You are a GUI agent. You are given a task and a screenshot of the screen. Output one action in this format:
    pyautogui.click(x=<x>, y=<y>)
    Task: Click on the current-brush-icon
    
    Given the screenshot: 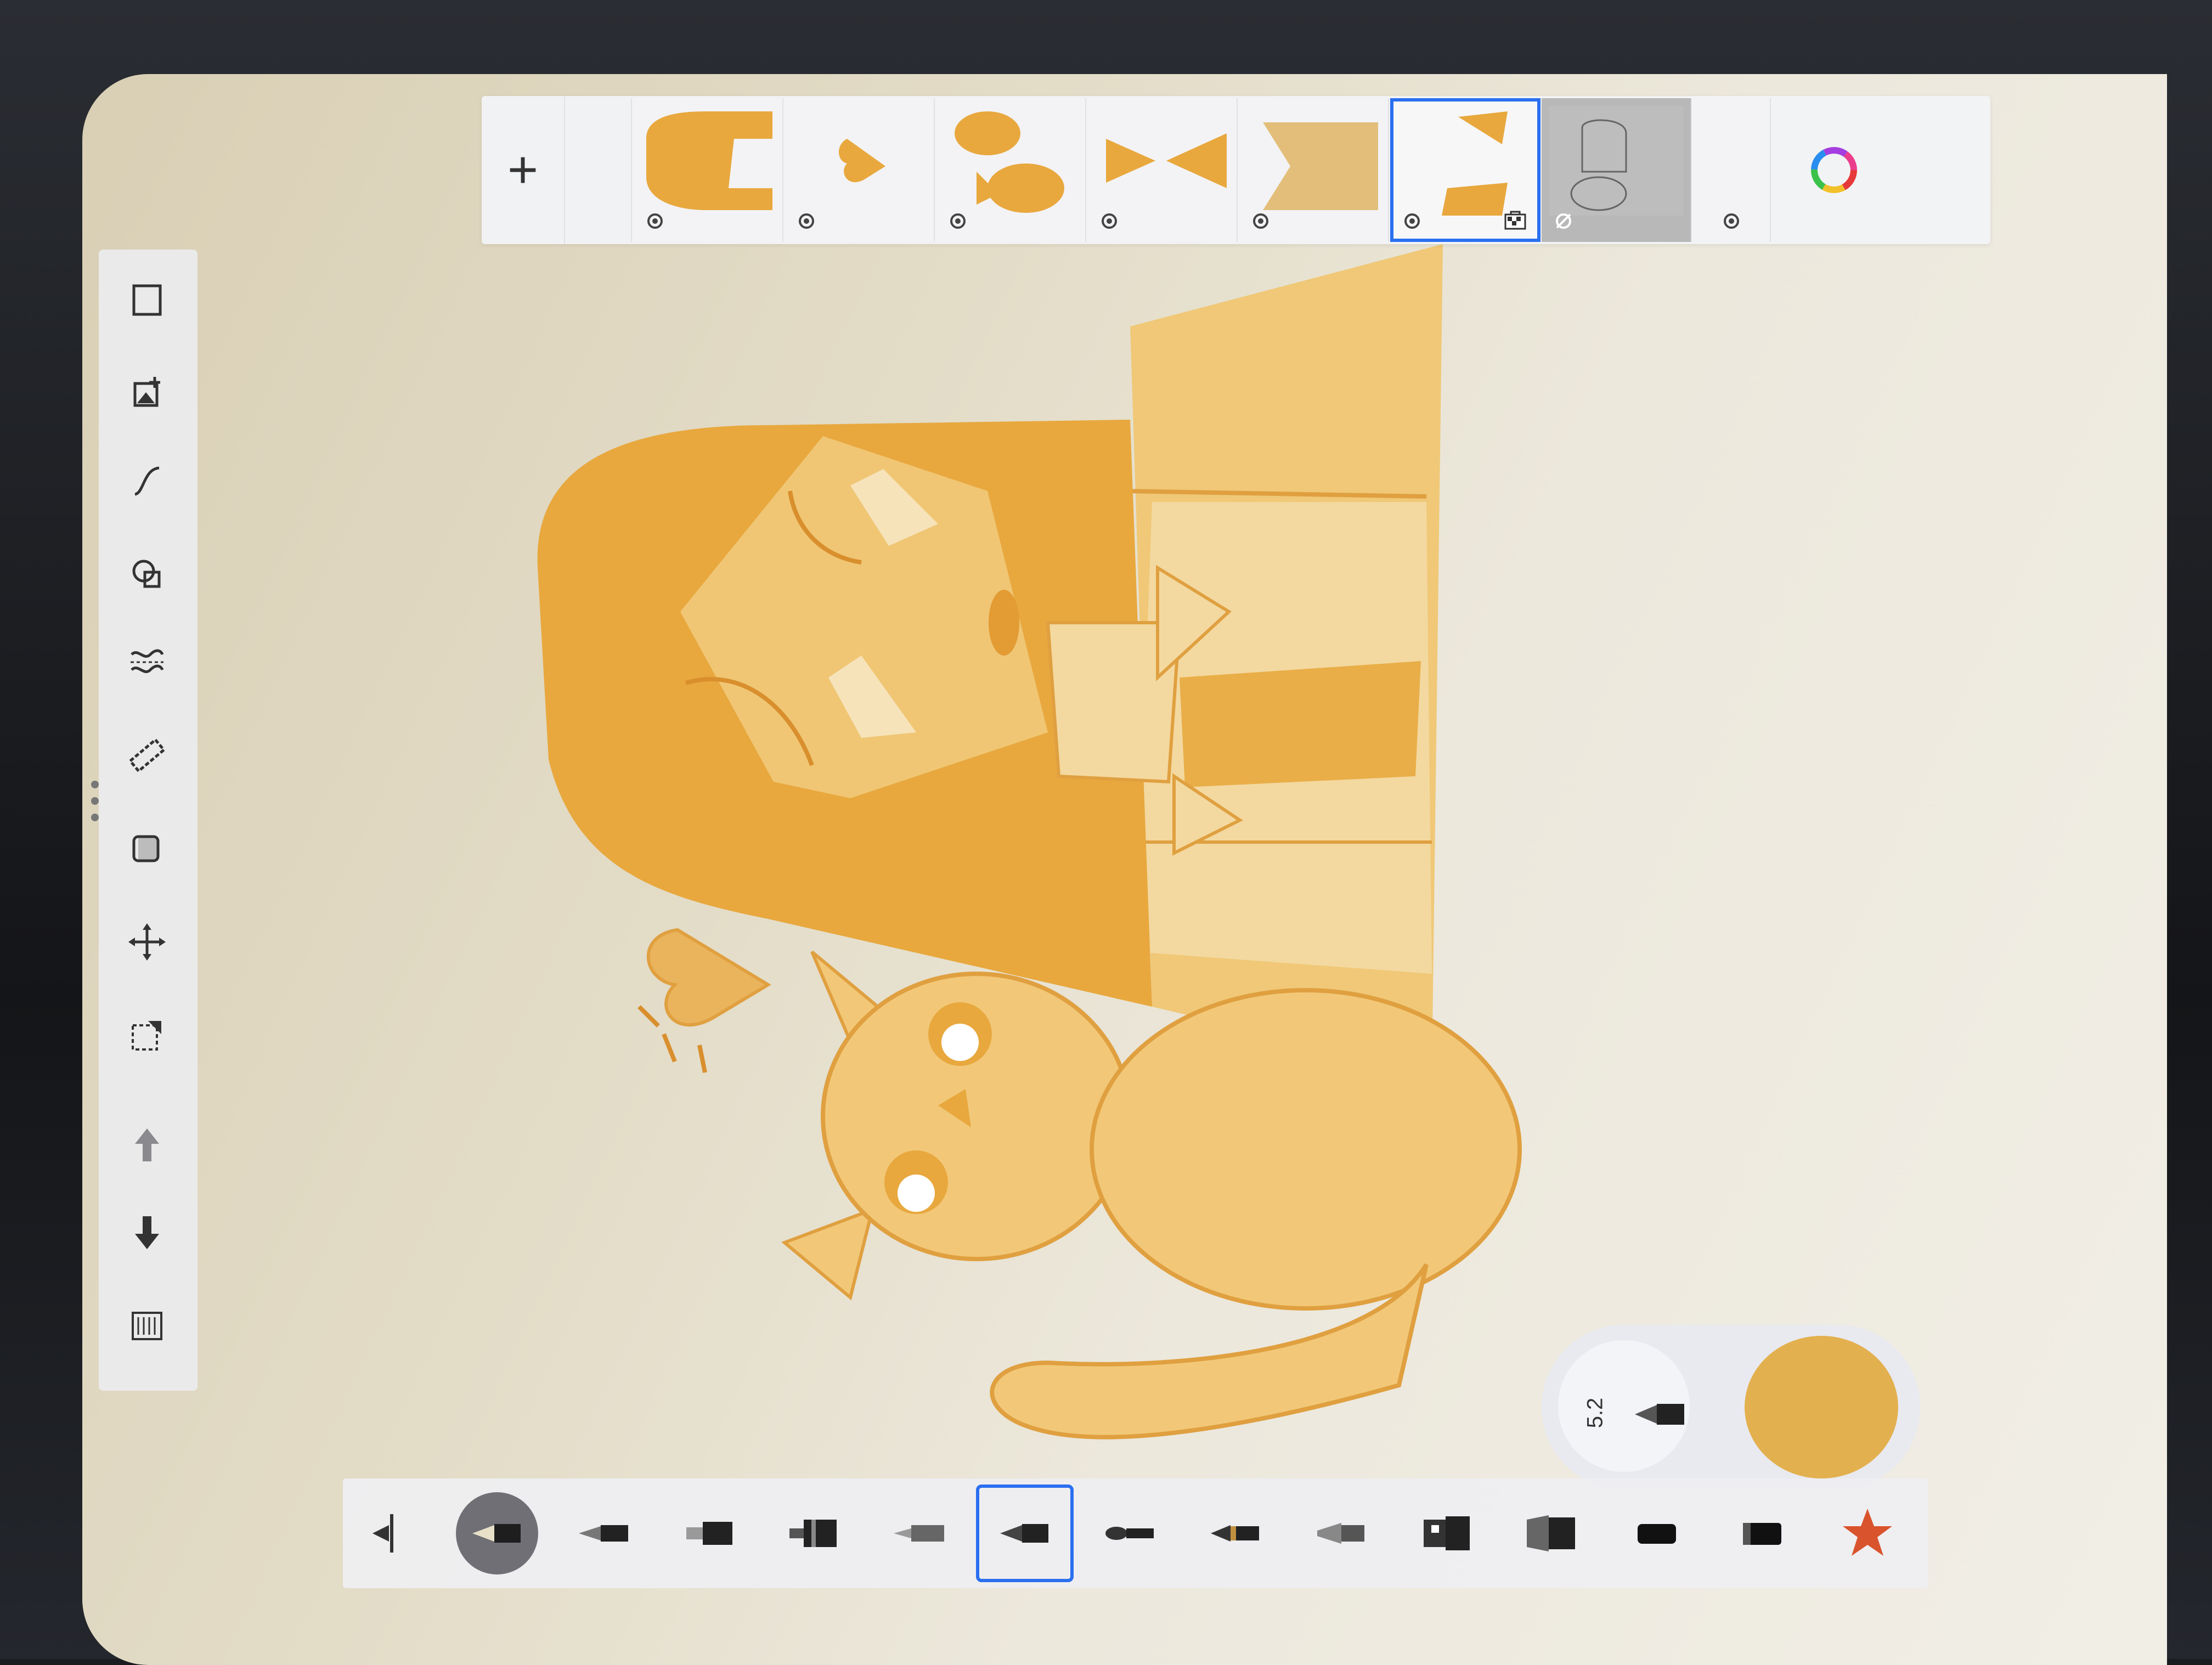 What is the action you would take?
    pyautogui.click(x=497, y=1533)
    